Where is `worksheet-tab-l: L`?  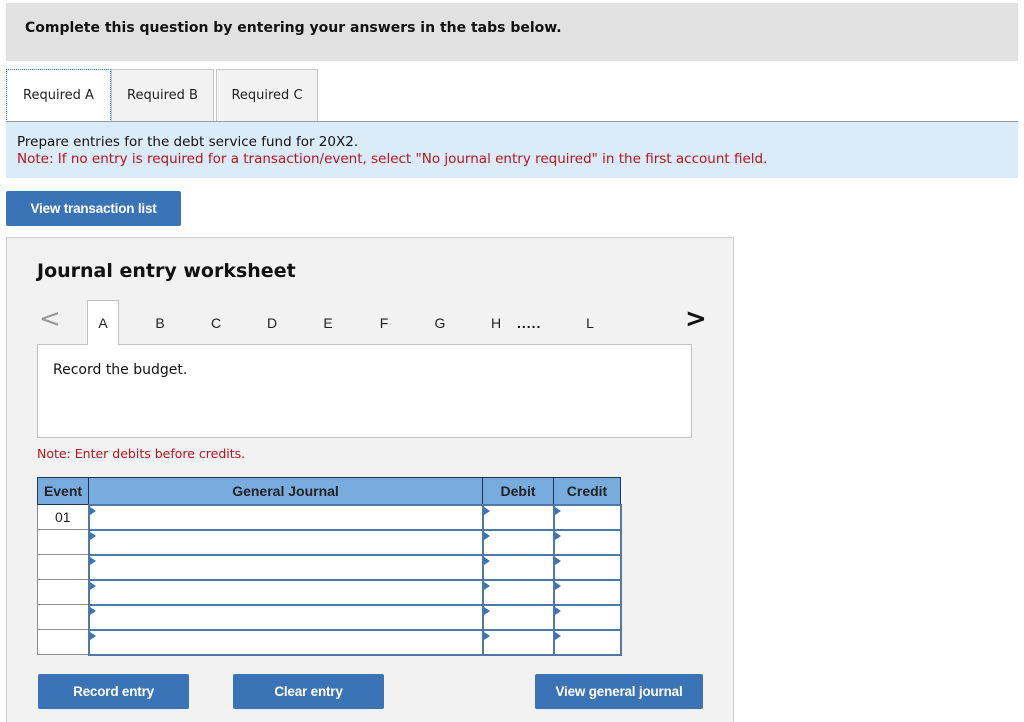 worksheet-tab-l: L is located at coordinates (590, 323).